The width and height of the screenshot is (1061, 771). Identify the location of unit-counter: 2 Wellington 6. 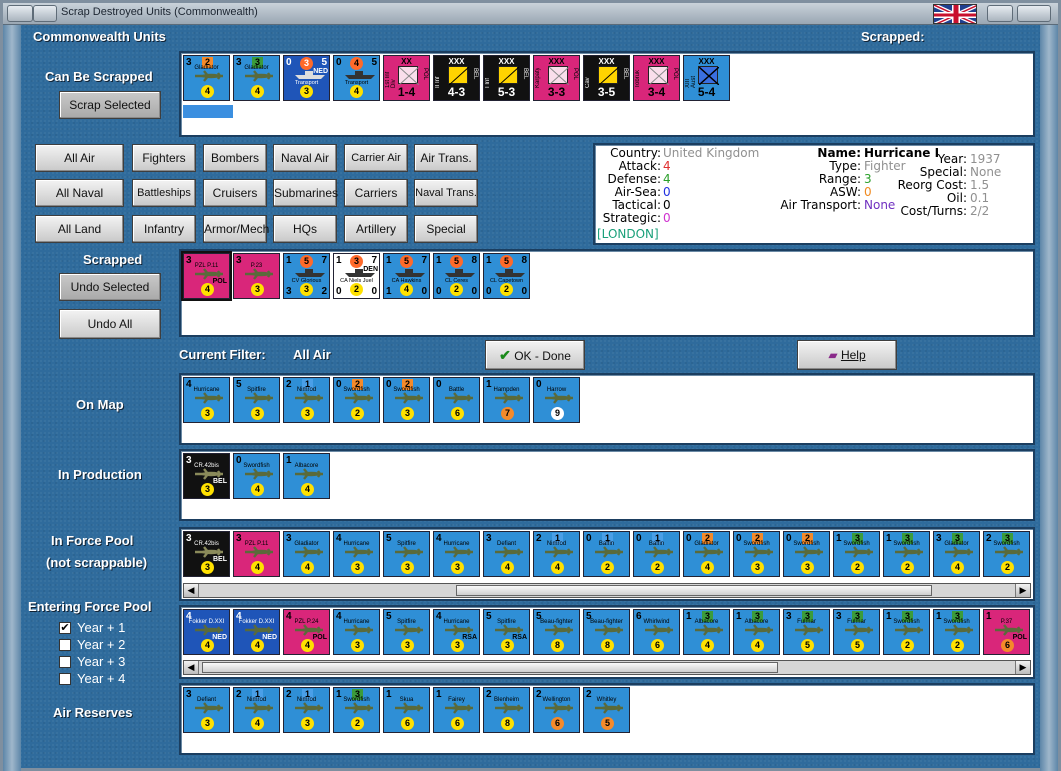
(556, 710).